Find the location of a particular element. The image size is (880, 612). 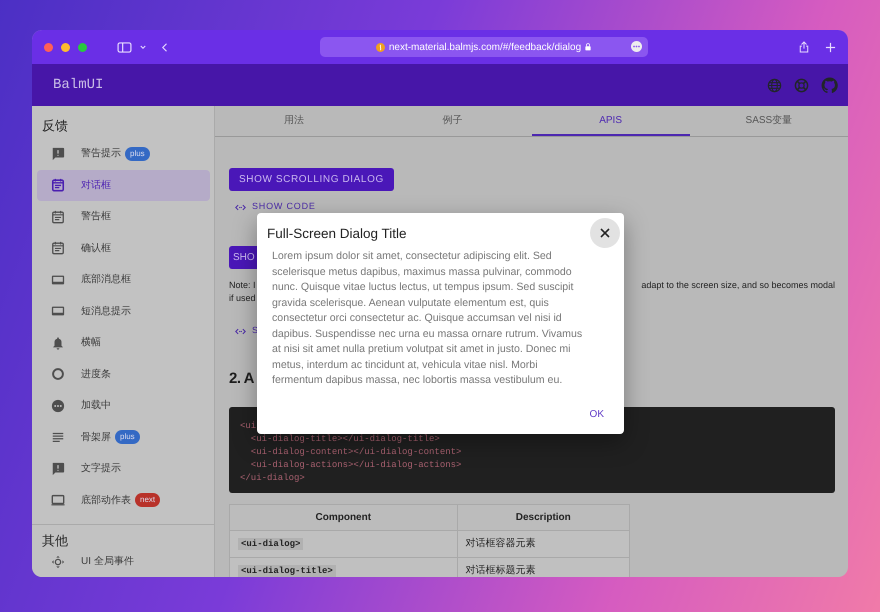

lines-icon is located at coordinates (58, 437).